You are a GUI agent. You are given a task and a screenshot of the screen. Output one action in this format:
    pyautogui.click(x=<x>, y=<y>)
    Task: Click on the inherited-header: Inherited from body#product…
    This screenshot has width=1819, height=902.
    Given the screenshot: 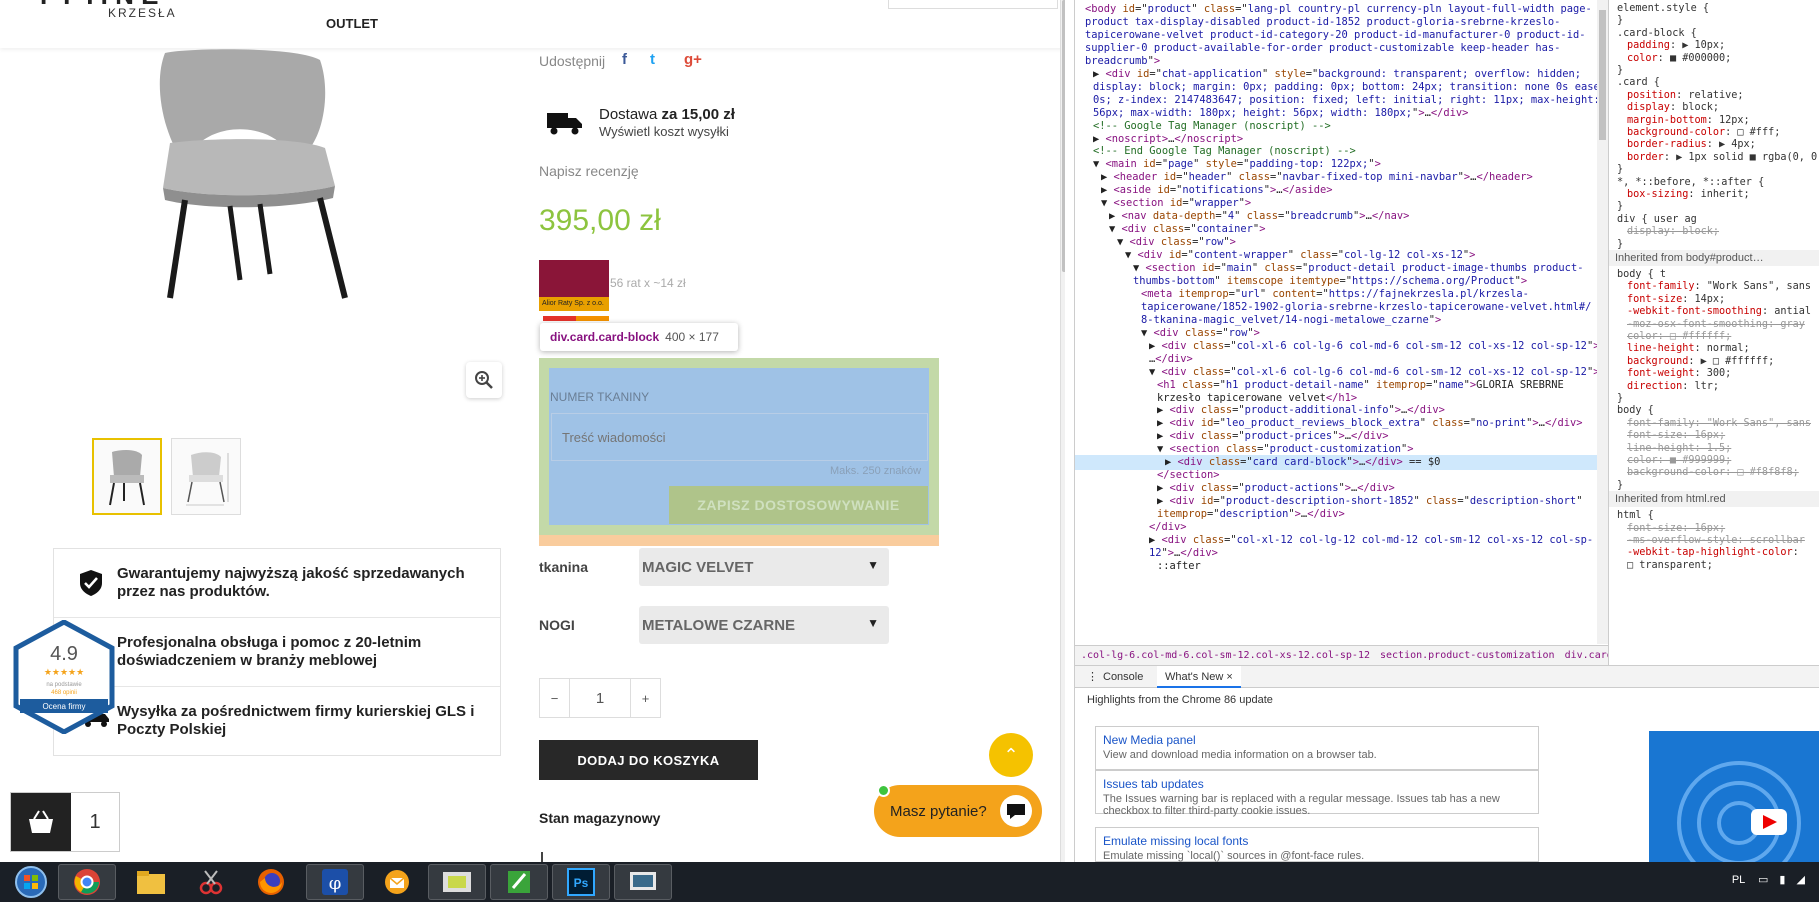 What is the action you would take?
    pyautogui.click(x=1714, y=258)
    